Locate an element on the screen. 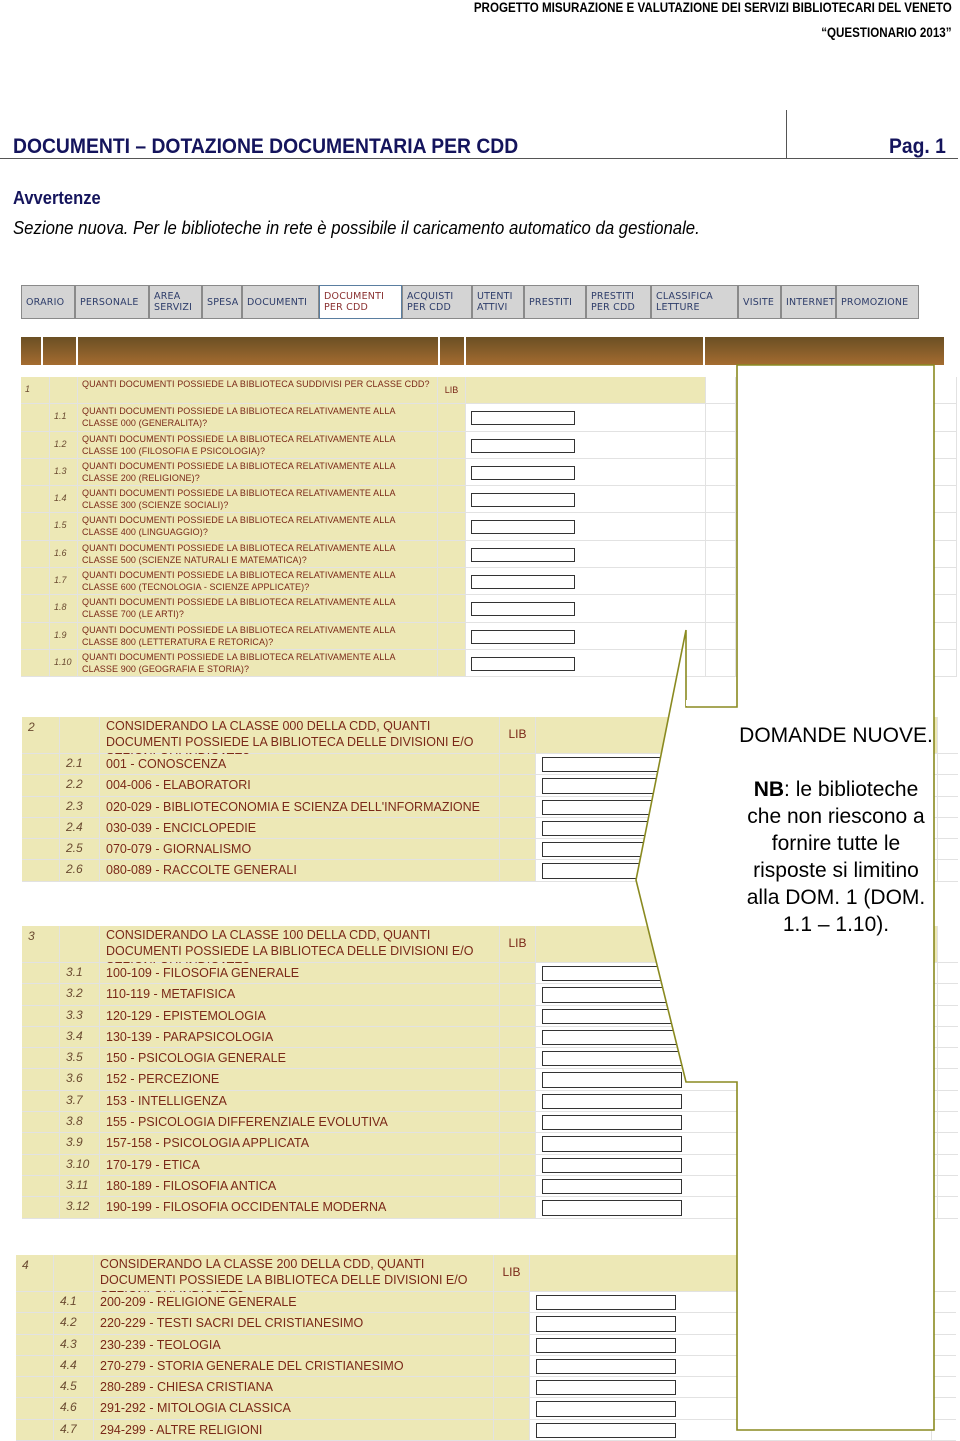 The width and height of the screenshot is (960, 1441). sub-question-text: 291-292 - MITOLOGIA CLASSICA is located at coordinates (294, 1408).